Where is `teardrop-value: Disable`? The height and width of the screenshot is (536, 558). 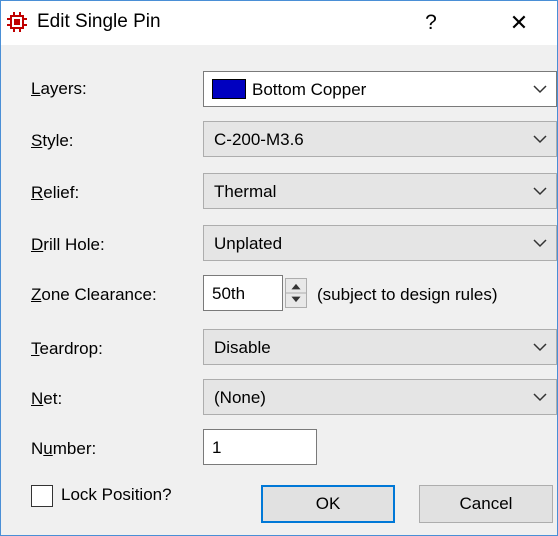
teardrop-value: Disable is located at coordinates (242, 347).